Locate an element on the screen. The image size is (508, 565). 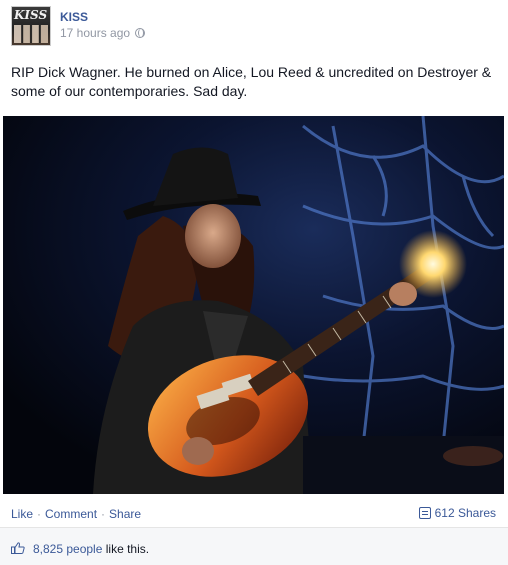
post-meta: 17 hours ago is located at coordinates (103, 33).